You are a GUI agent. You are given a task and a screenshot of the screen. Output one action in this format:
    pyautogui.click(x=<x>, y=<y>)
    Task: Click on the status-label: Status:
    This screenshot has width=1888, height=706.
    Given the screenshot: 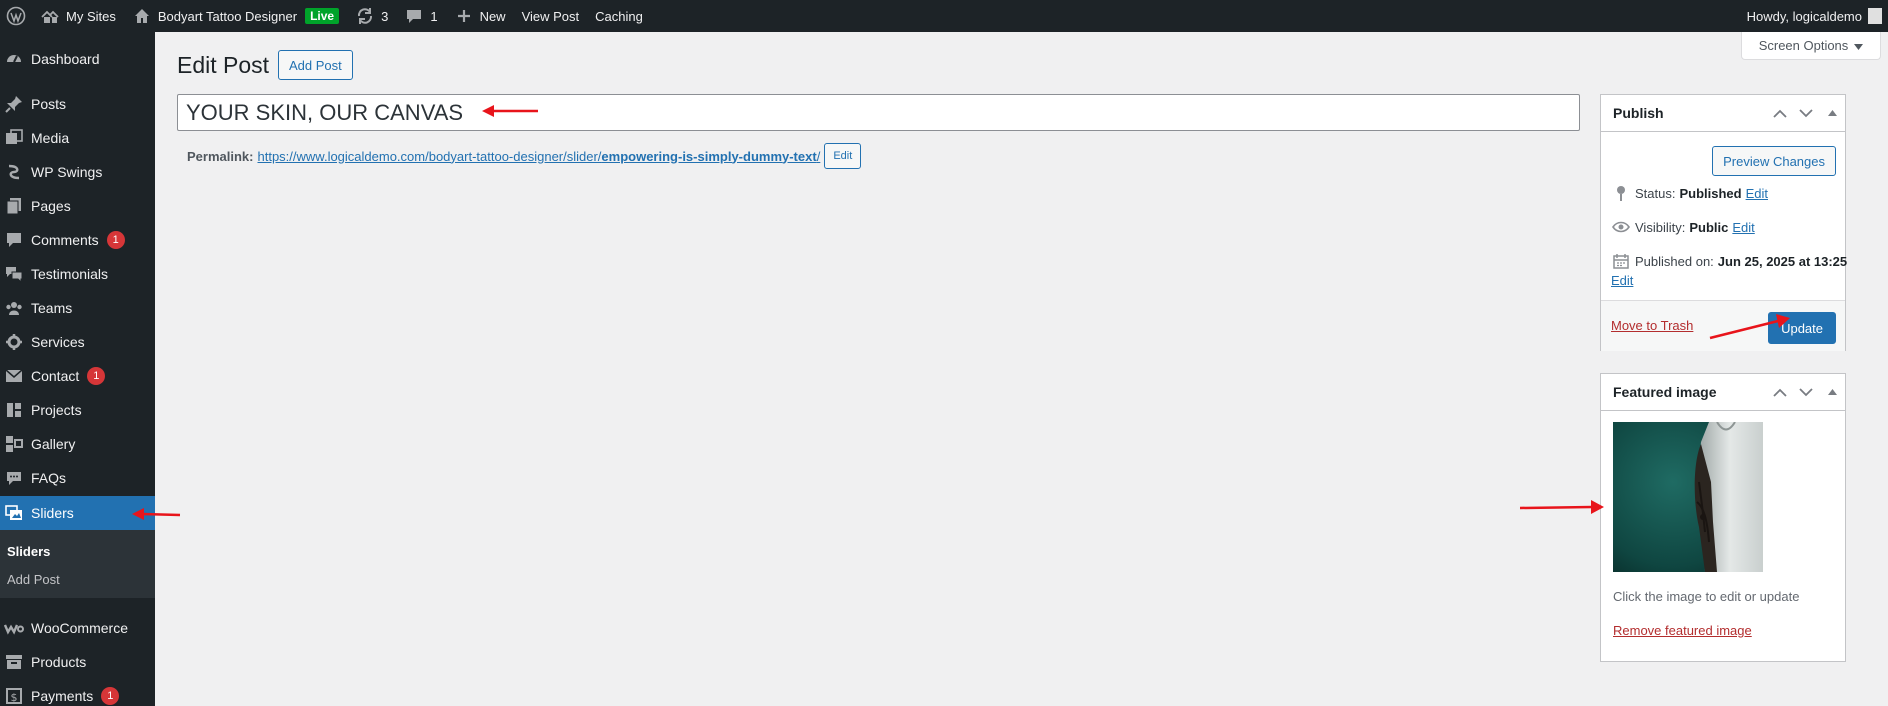 What is the action you would take?
    pyautogui.click(x=1655, y=193)
    